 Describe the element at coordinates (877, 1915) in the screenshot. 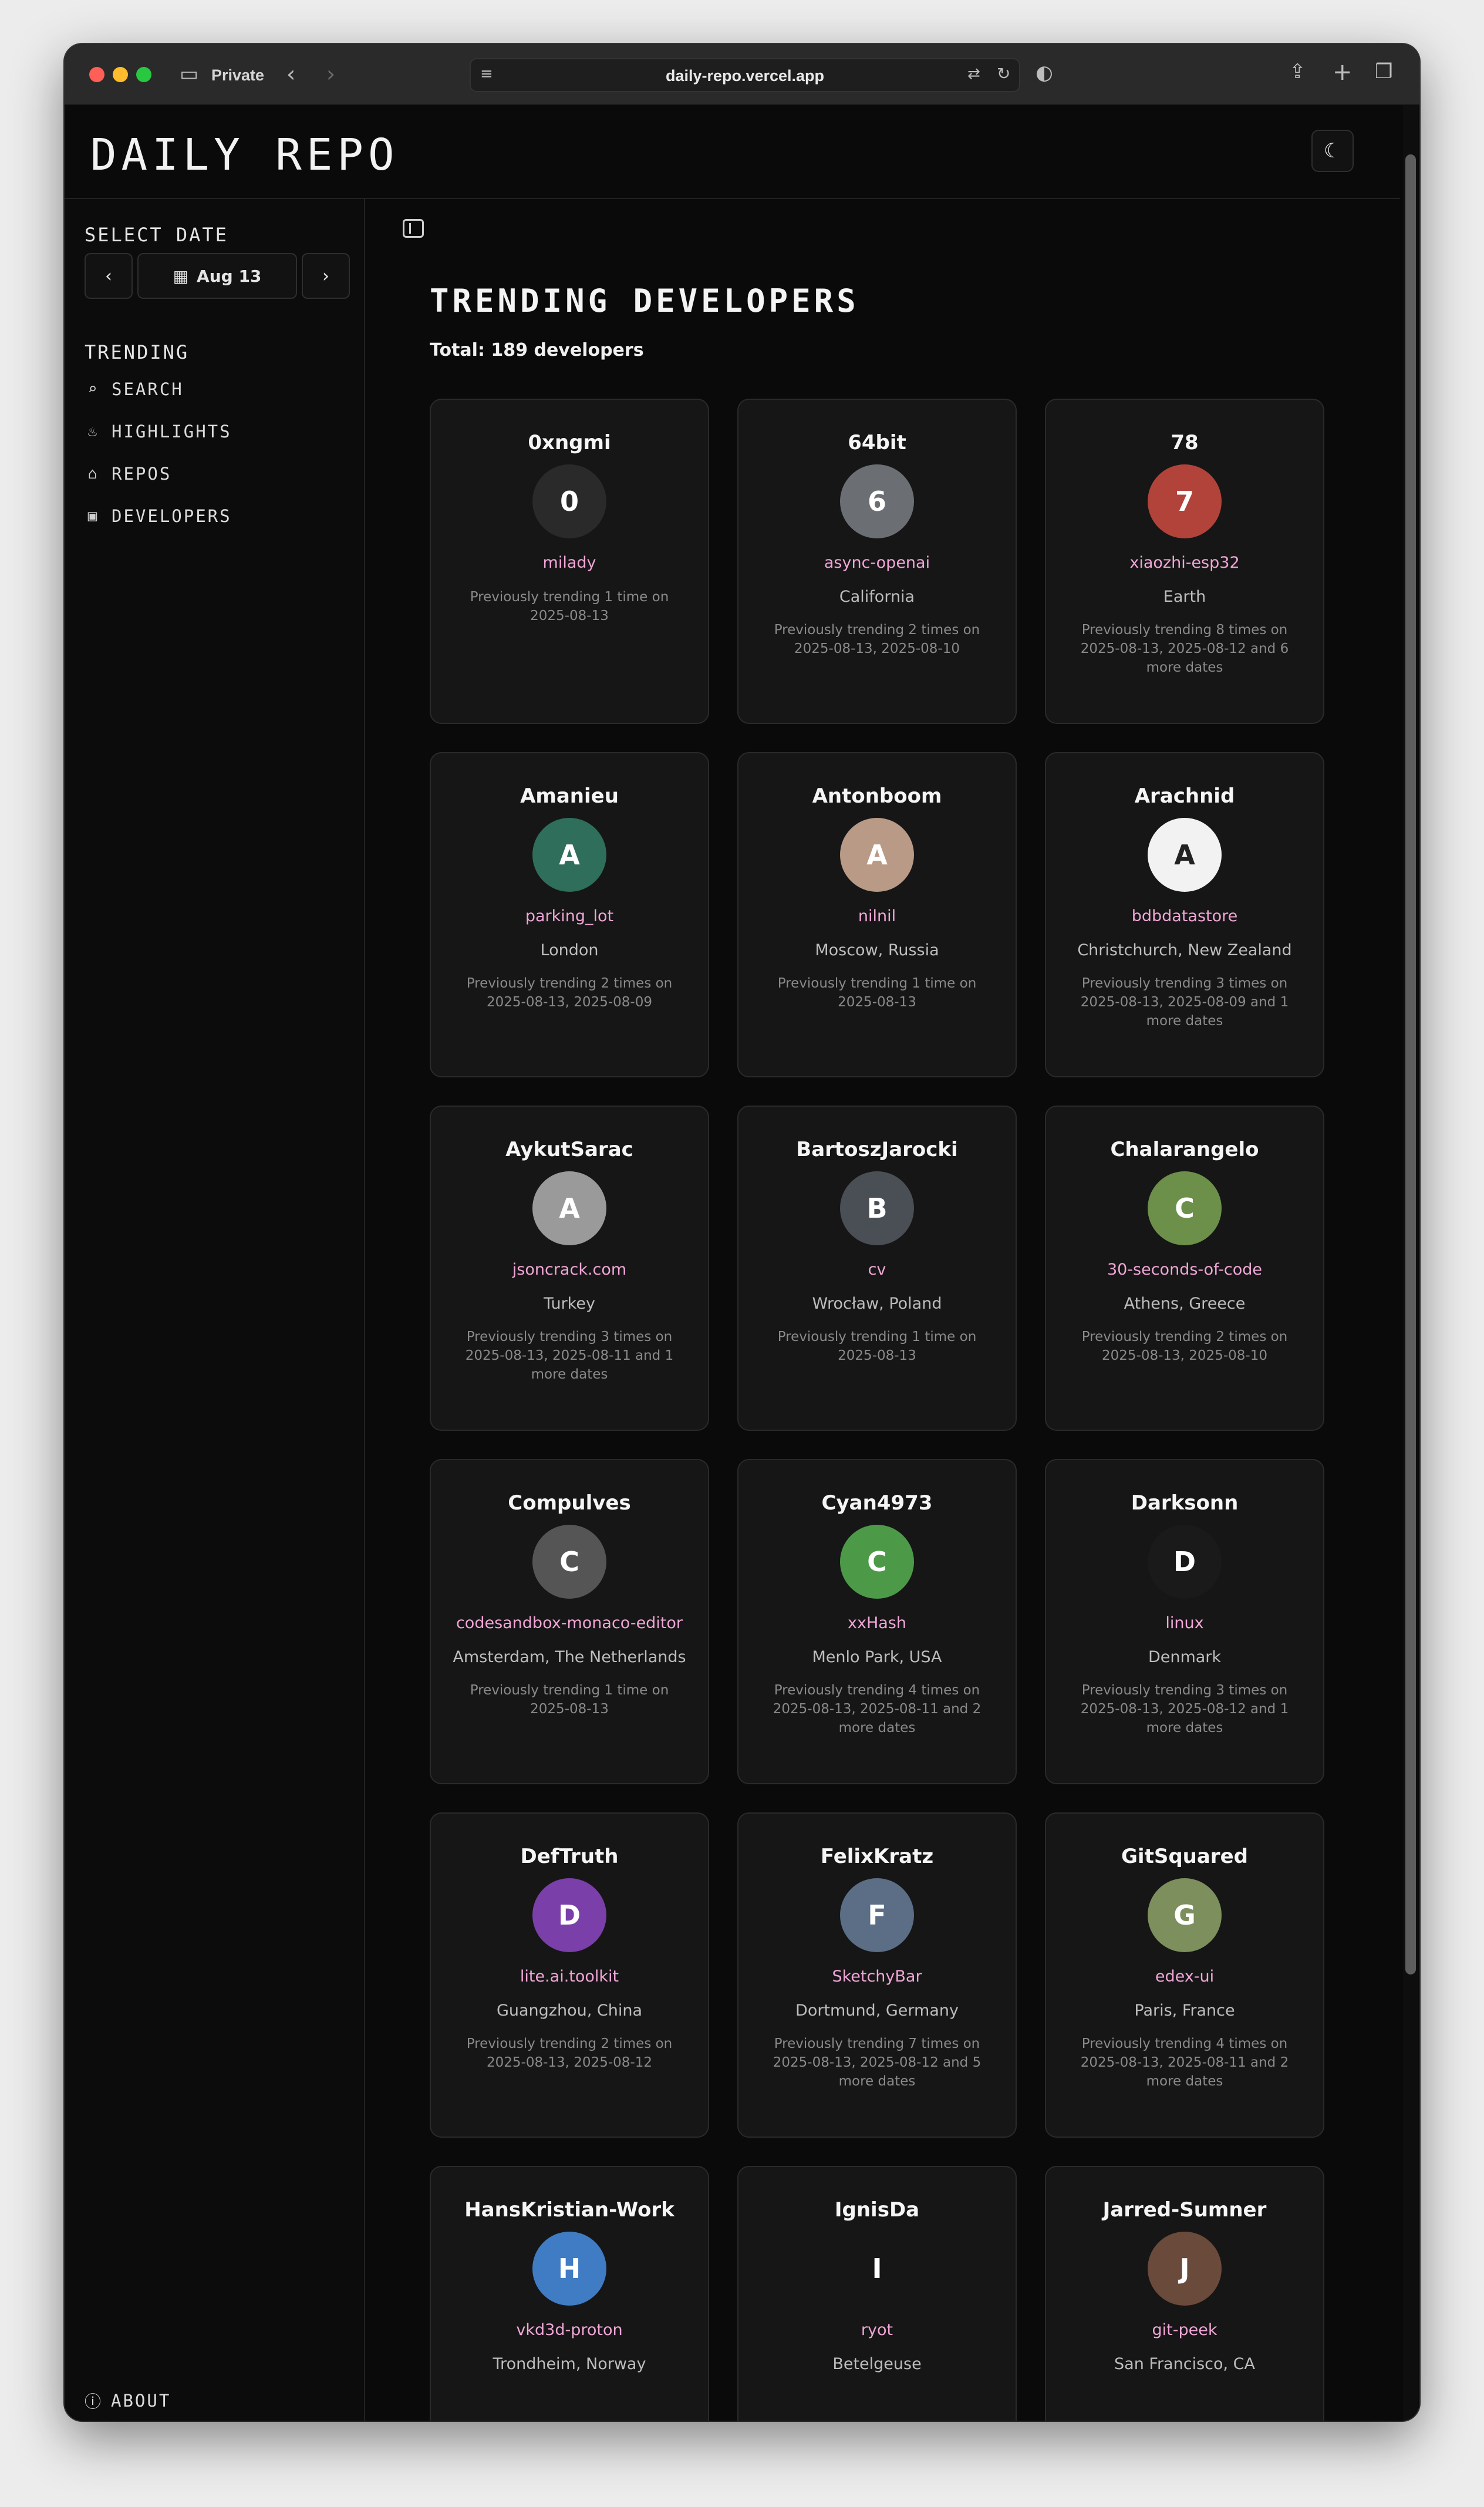

I see `developer-avatar: F` at that location.